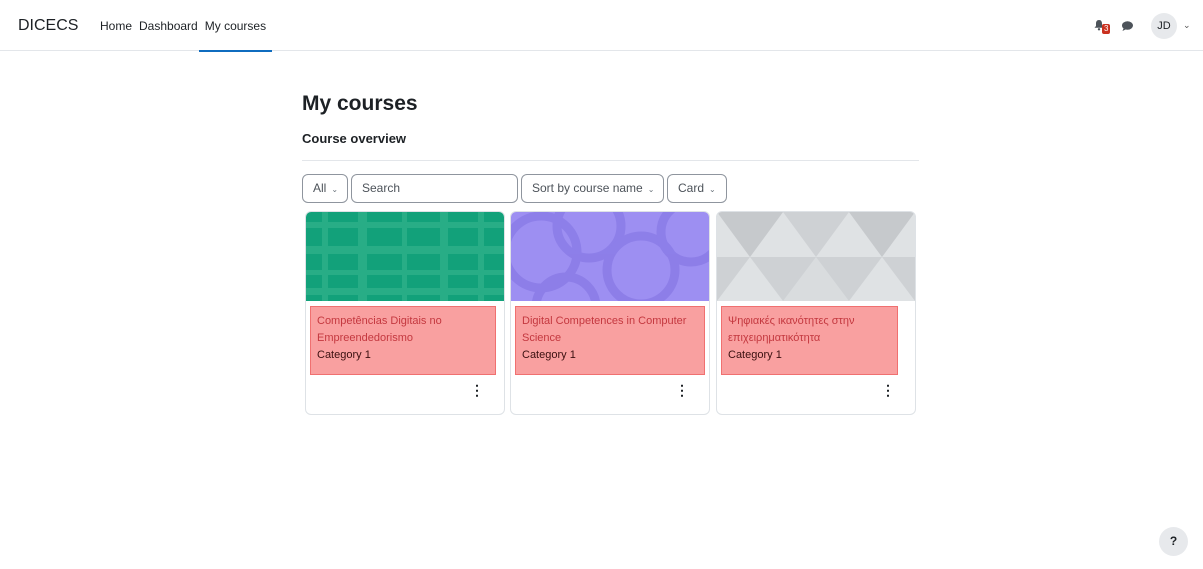  I want to click on help-button: ?, so click(1173, 541).